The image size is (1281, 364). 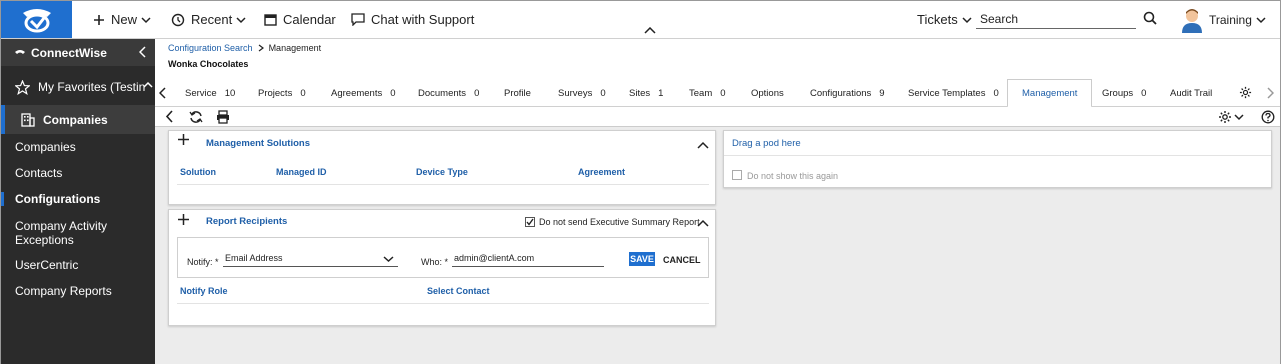 What do you see at coordinates (435, 262) in the screenshot?
I see `who-label: Who: *` at bounding box center [435, 262].